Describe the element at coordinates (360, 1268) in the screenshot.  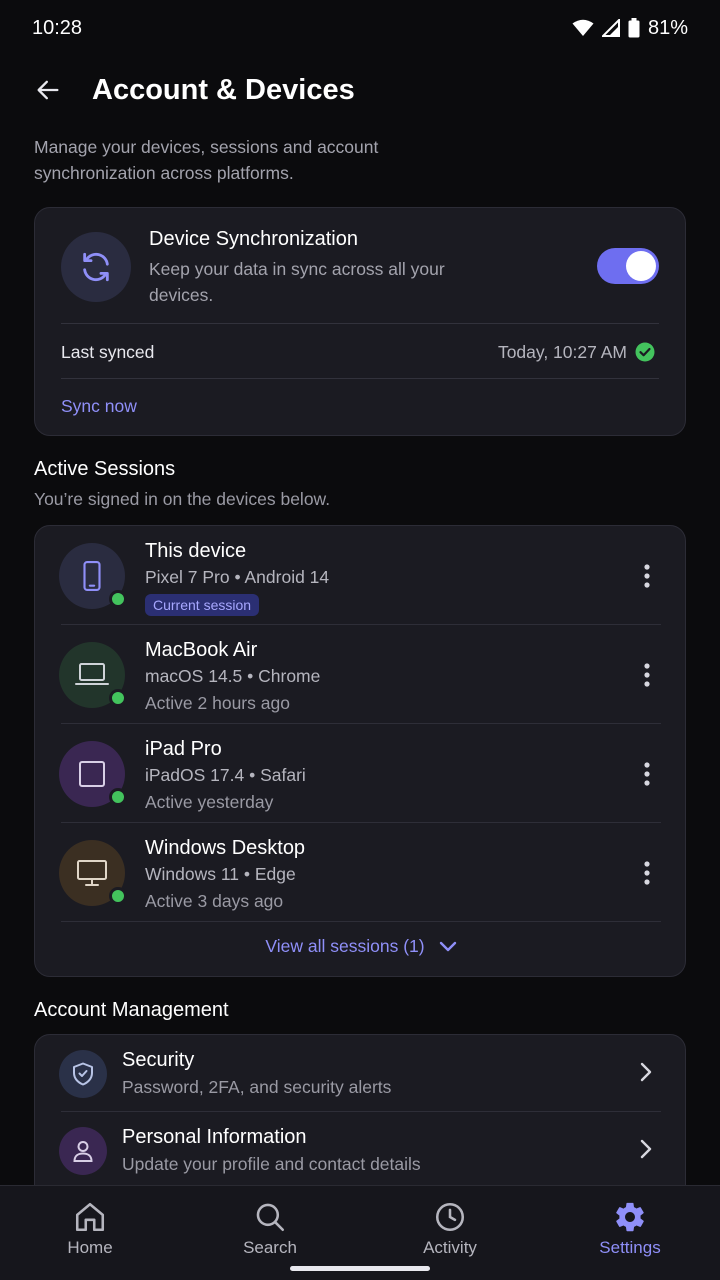
I see `gesture-handle` at that location.